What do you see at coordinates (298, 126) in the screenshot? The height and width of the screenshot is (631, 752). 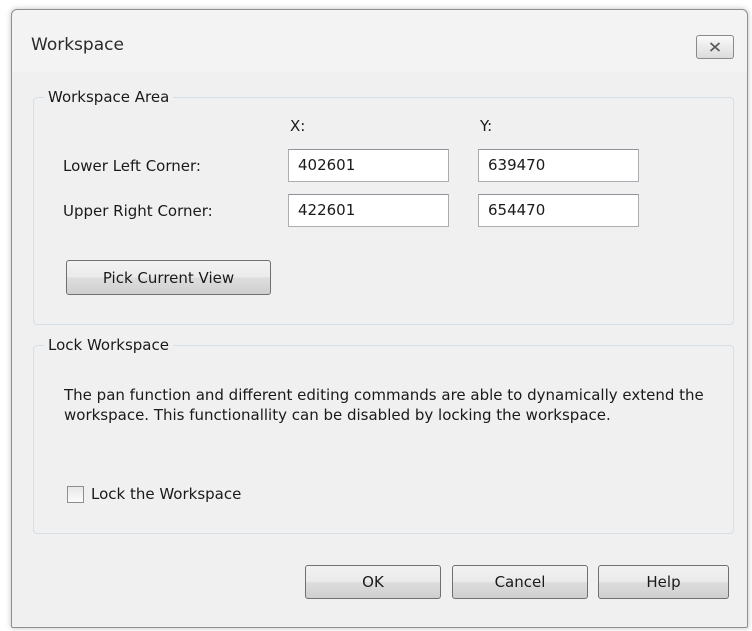 I see `x-column-header: X:` at bounding box center [298, 126].